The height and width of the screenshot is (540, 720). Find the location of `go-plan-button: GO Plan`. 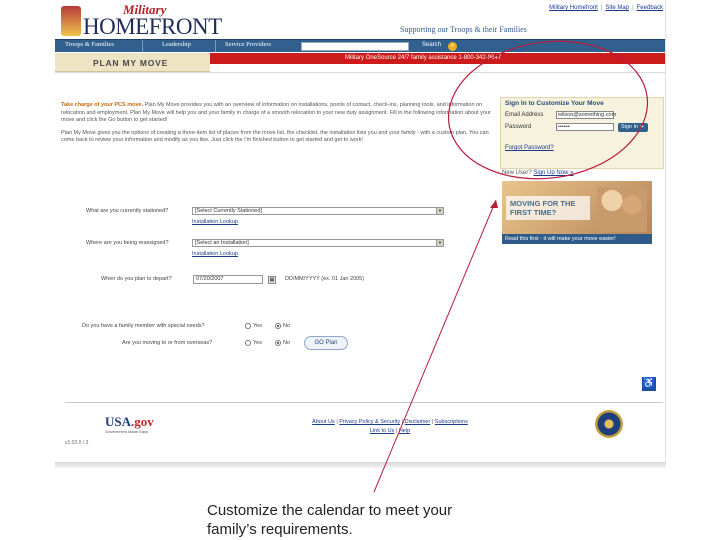

go-plan-button: GO Plan is located at coordinates (326, 343).